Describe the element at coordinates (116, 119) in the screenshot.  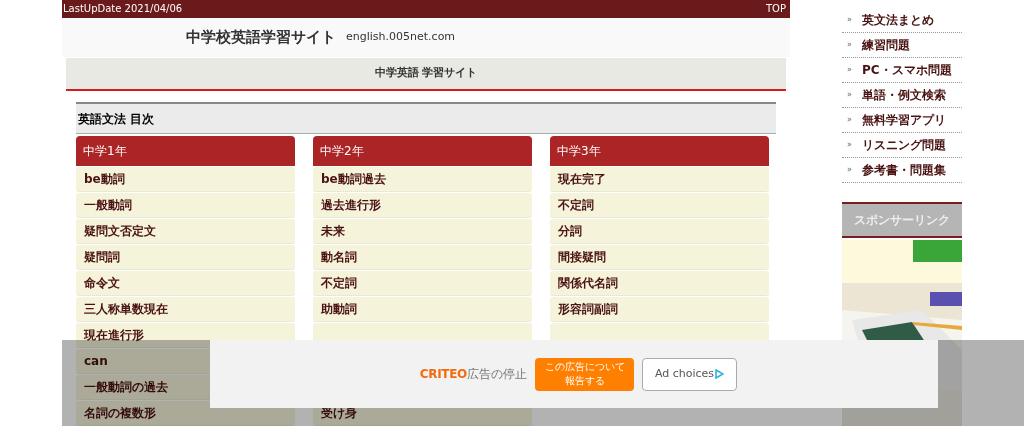
I see `toc-title: 英語文法 目次` at that location.